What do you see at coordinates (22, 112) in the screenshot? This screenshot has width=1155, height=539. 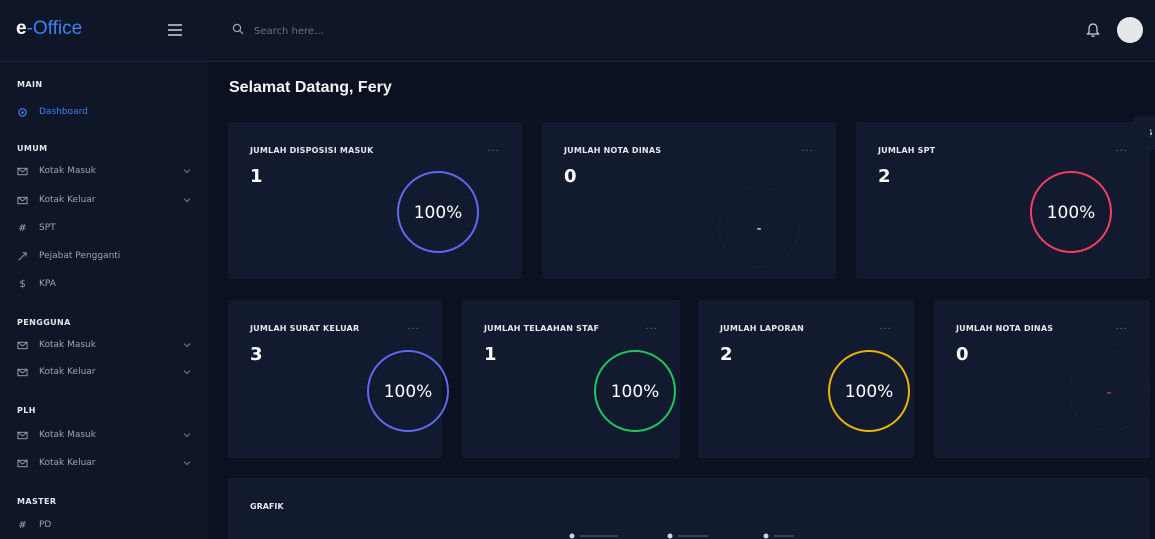 I see `dashboard-icon` at bounding box center [22, 112].